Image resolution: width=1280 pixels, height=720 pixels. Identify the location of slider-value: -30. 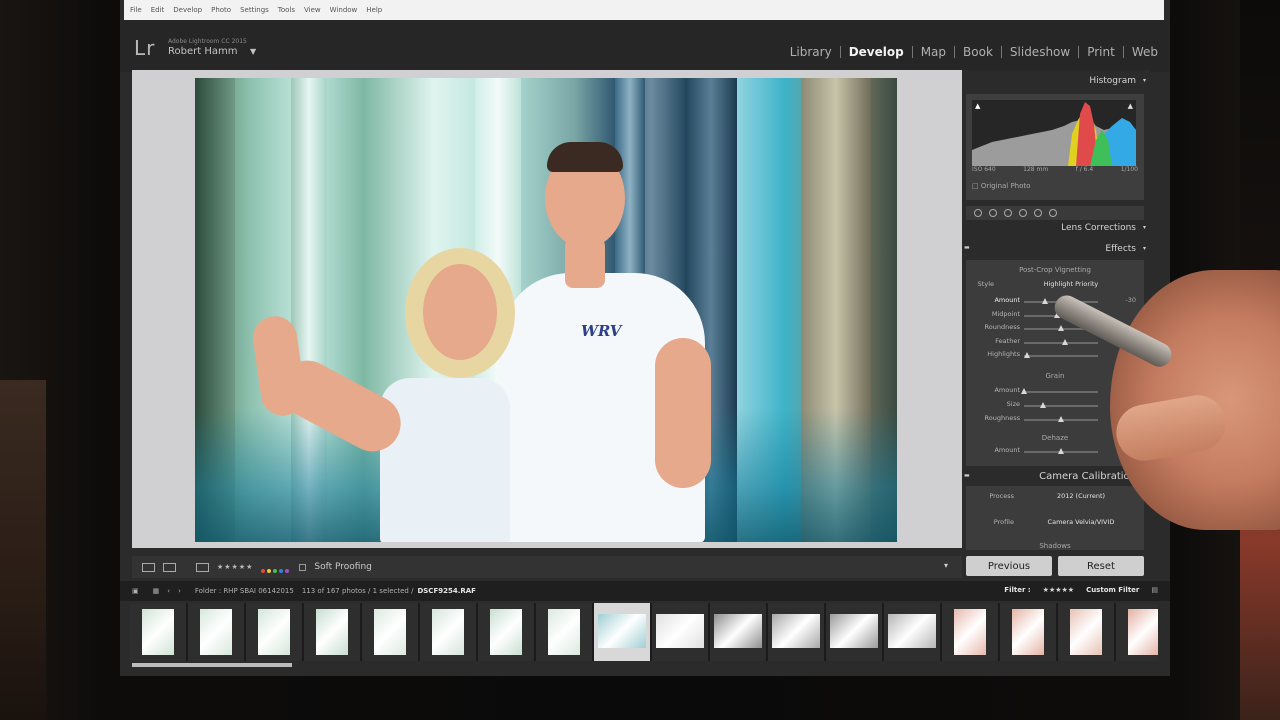
(1124, 300).